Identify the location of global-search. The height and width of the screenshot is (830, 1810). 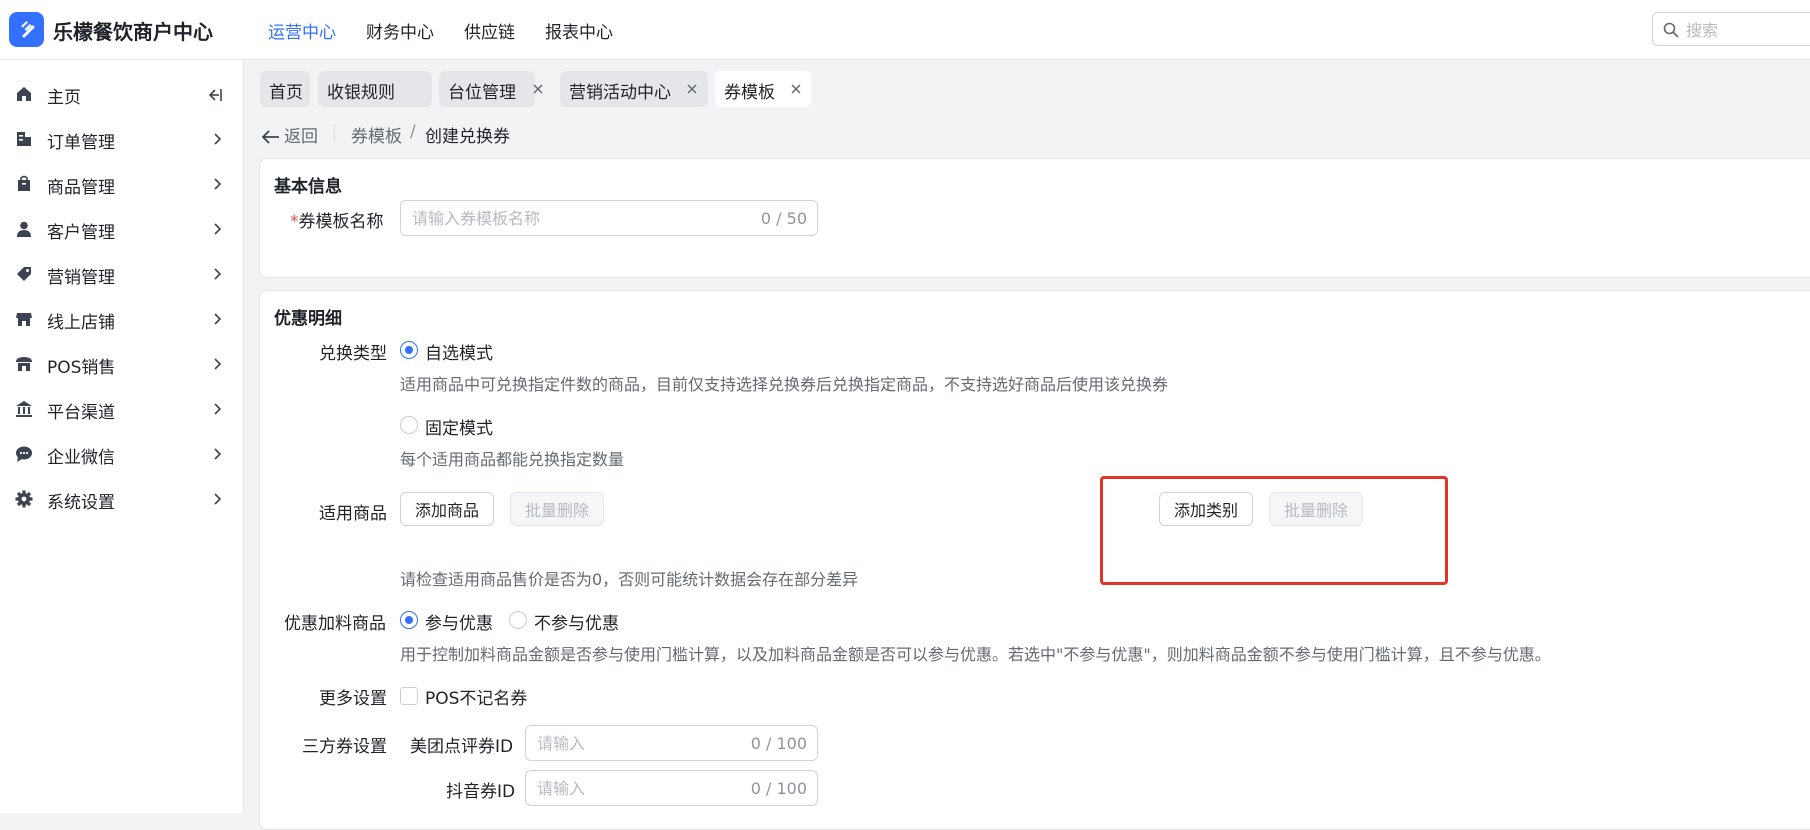
(1731, 29).